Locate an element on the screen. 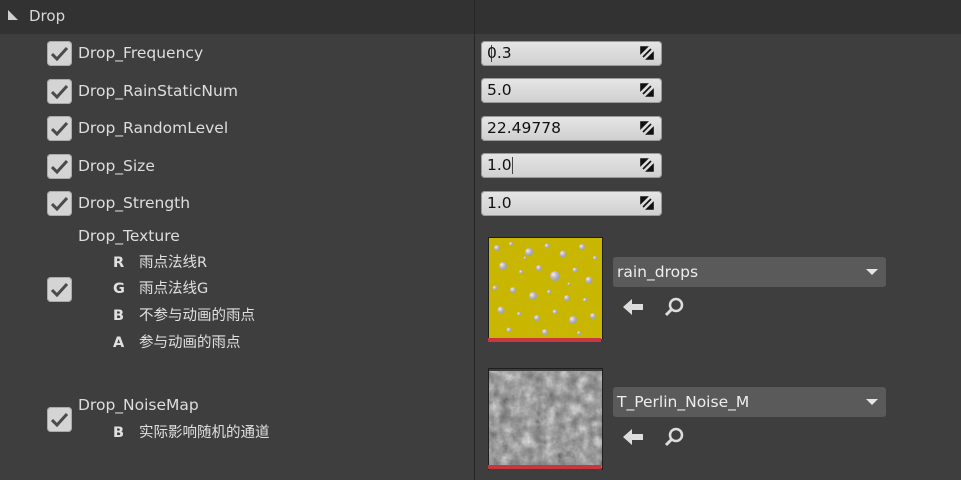 Image resolution: width=961 pixels, height=480 pixels. numeric-input: 5.0 is located at coordinates (571, 90).